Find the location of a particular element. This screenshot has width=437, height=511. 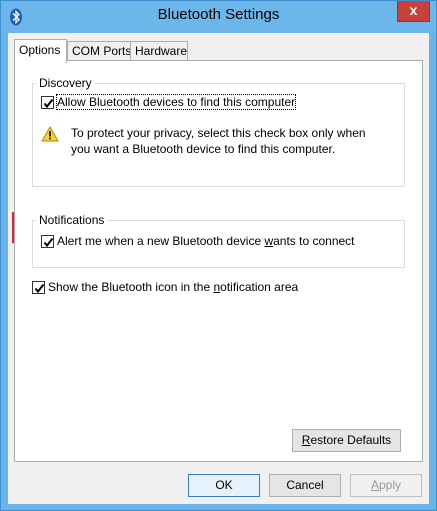

tab-label: Hardware is located at coordinates (161, 51).